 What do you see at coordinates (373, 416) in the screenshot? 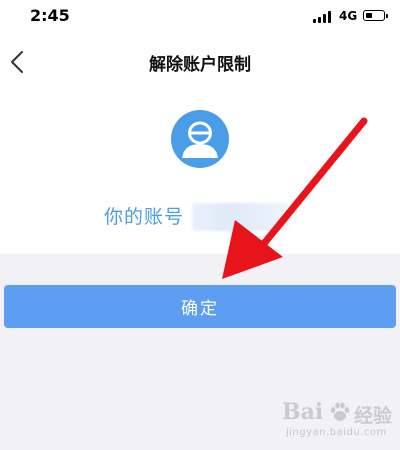
I see `watermark-product: 经验` at bounding box center [373, 416].